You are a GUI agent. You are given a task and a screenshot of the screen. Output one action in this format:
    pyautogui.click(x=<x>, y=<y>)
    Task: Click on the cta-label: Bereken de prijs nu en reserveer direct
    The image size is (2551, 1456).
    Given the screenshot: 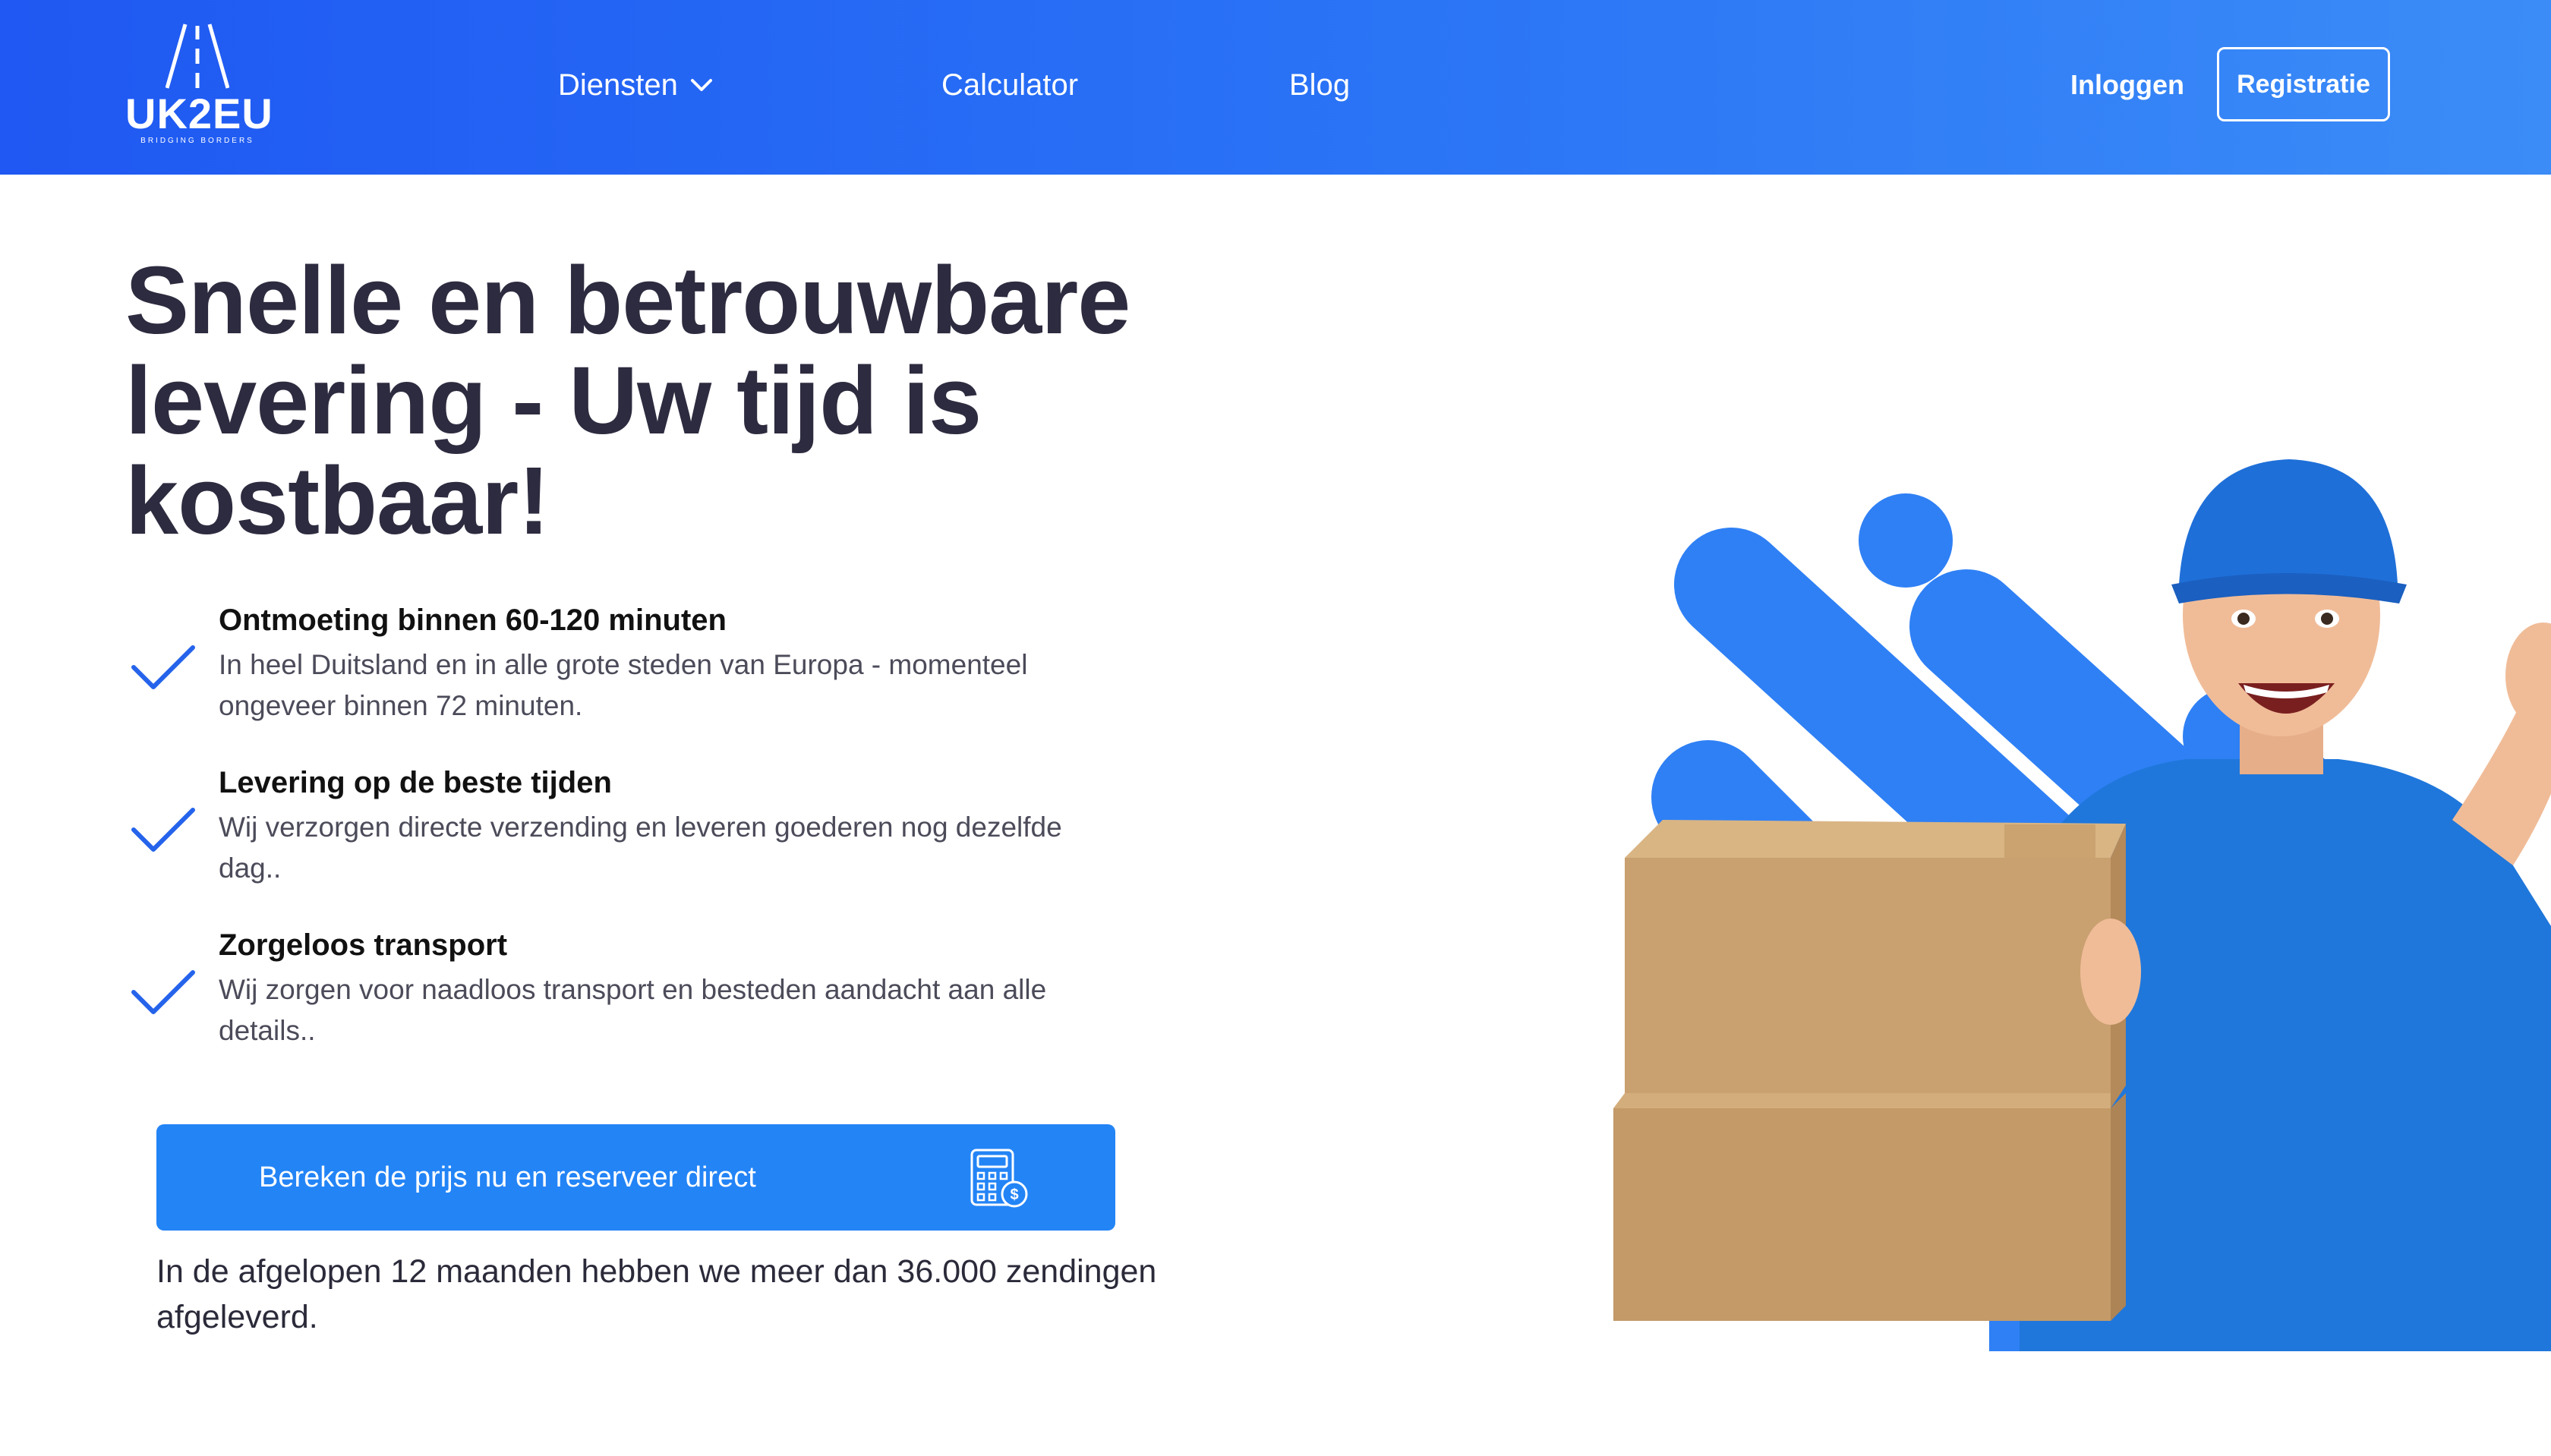 What is the action you would take?
    pyautogui.click(x=507, y=1177)
    